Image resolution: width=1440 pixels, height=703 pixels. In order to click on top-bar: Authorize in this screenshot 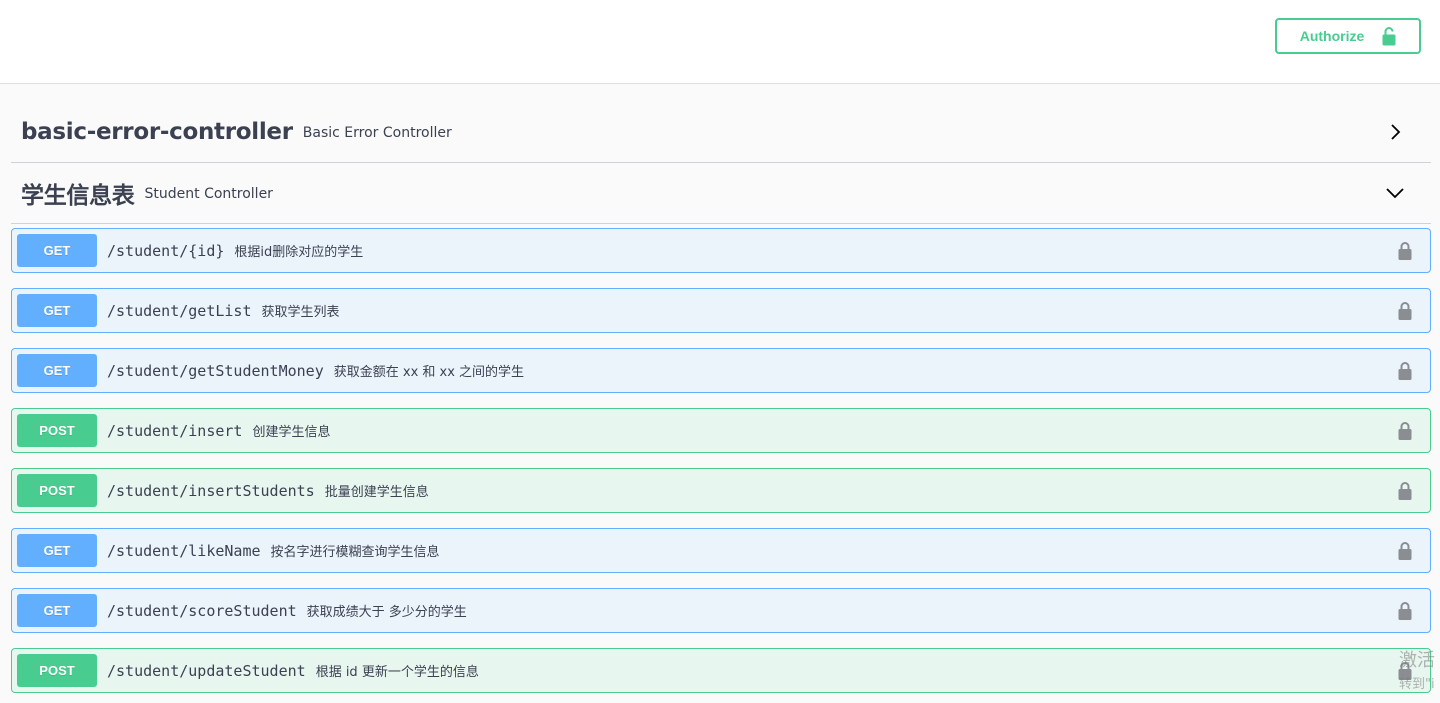, I will do `click(720, 42)`.